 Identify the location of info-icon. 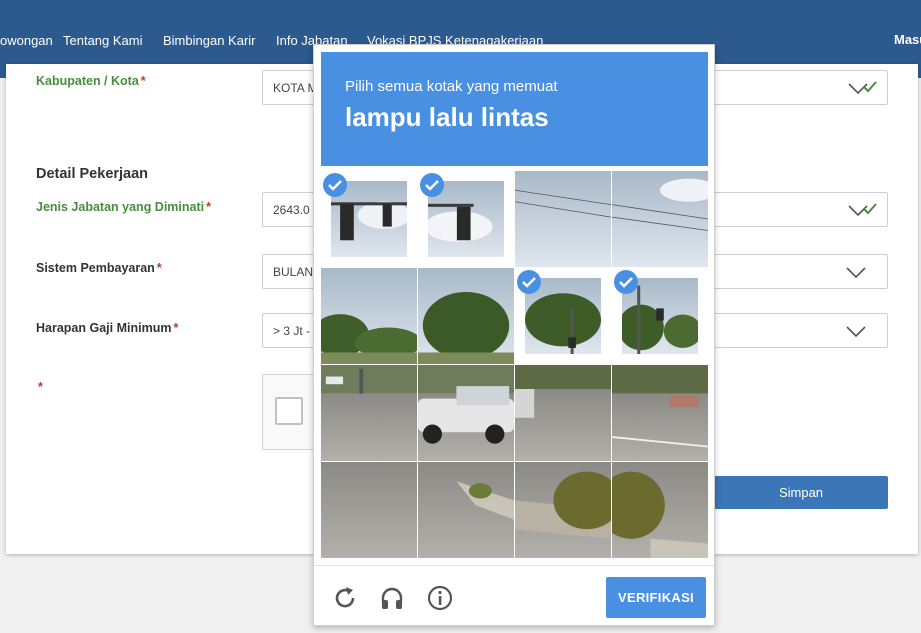
(440, 598).